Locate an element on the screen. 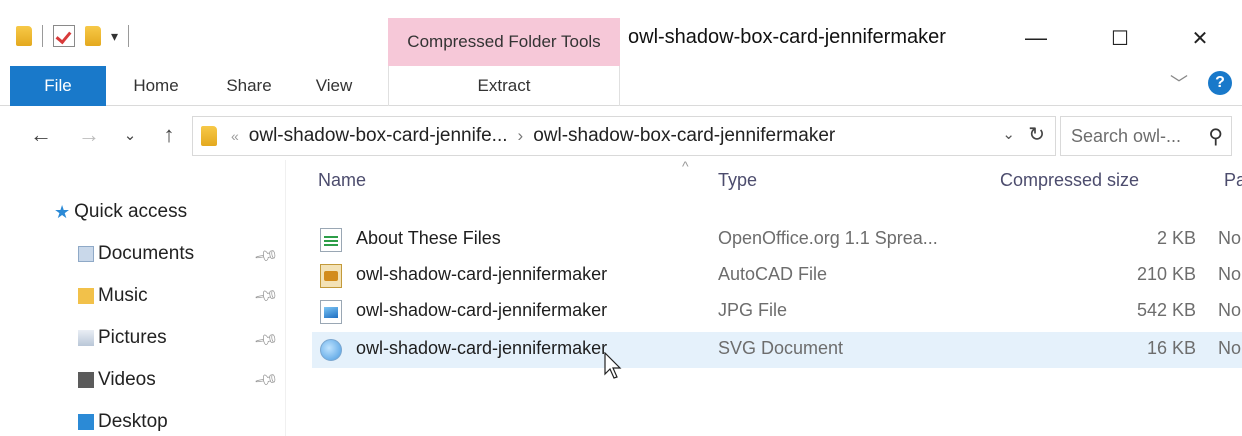 This screenshot has height=436, width=1242. maximize-button: ☐ is located at coordinates (1120, 38).